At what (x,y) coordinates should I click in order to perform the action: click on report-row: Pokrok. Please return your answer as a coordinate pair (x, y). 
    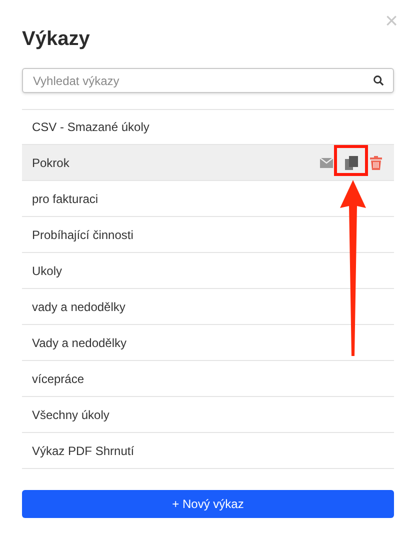
    Looking at the image, I should click on (208, 163).